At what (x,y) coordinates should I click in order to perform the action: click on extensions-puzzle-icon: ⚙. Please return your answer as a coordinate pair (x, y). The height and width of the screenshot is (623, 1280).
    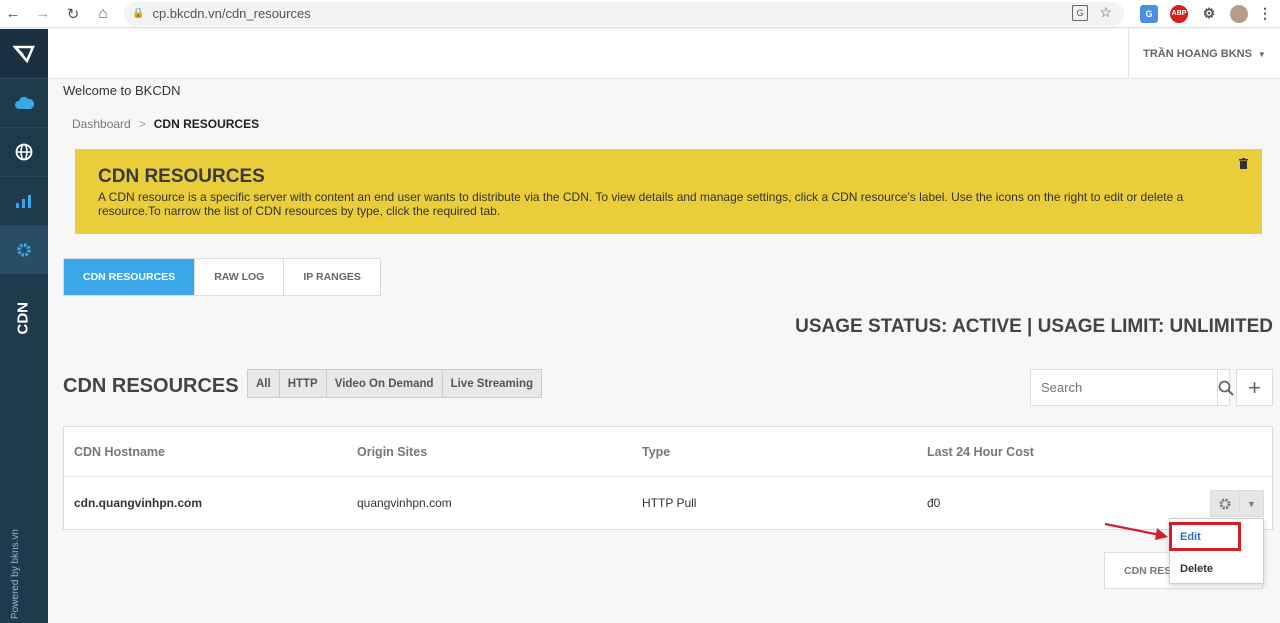
    Looking at the image, I should click on (1209, 14).